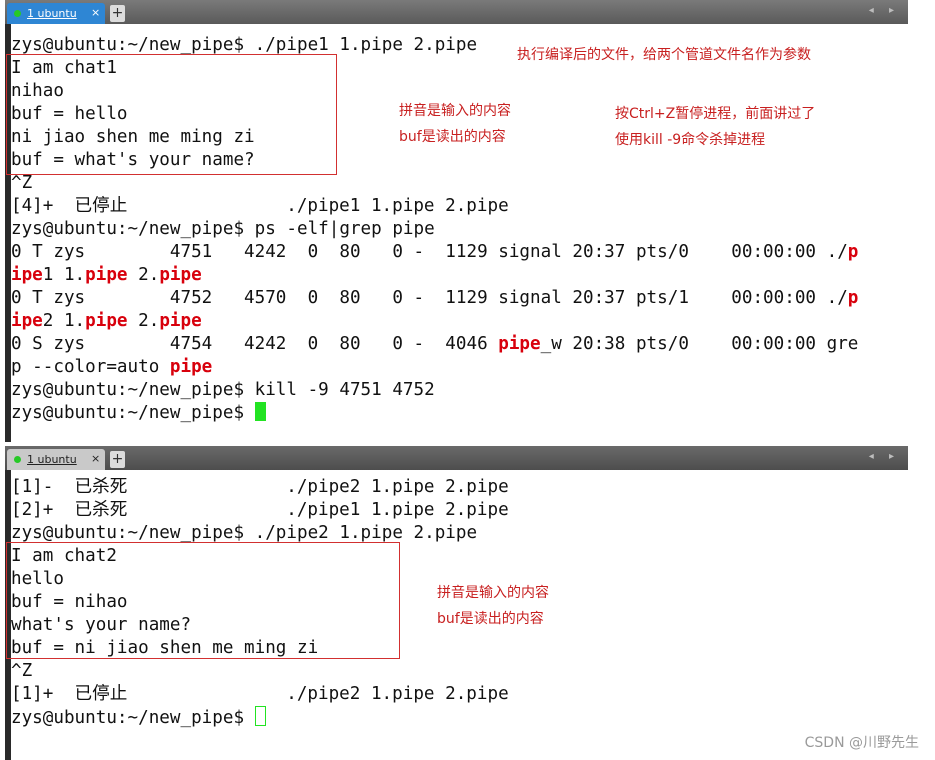 Image resolution: width=935 pixels, height=760 pixels. What do you see at coordinates (260, 487) in the screenshot?
I see `terminal-line: [1]- 已杀死 ./pipe2 1.pipe 2.pipe` at bounding box center [260, 487].